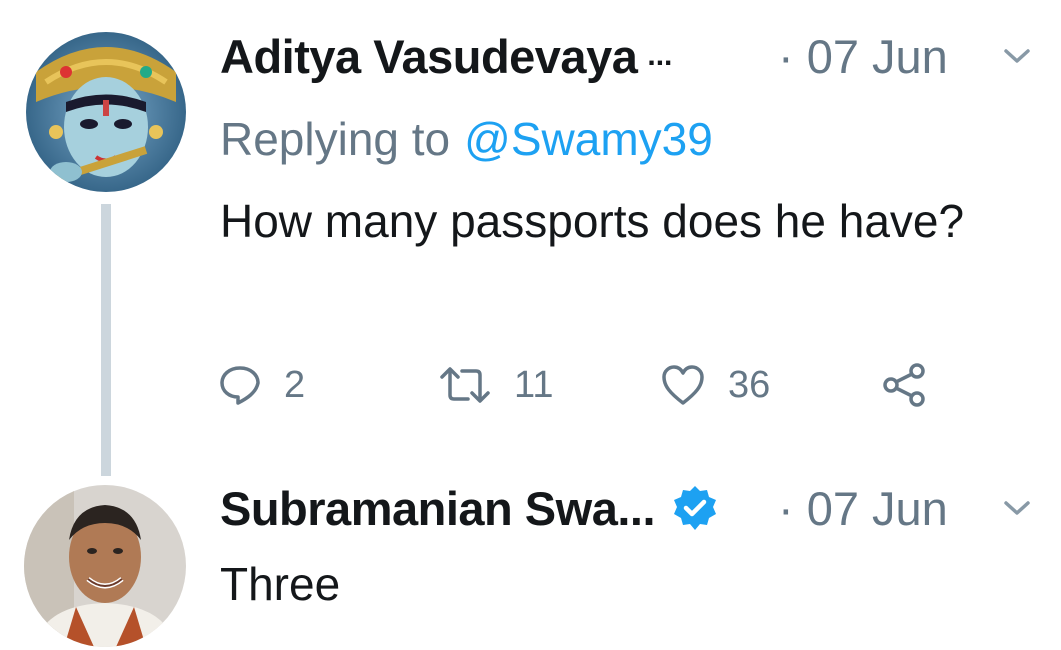  I want to click on share-nodes-icon, so click(904, 385).